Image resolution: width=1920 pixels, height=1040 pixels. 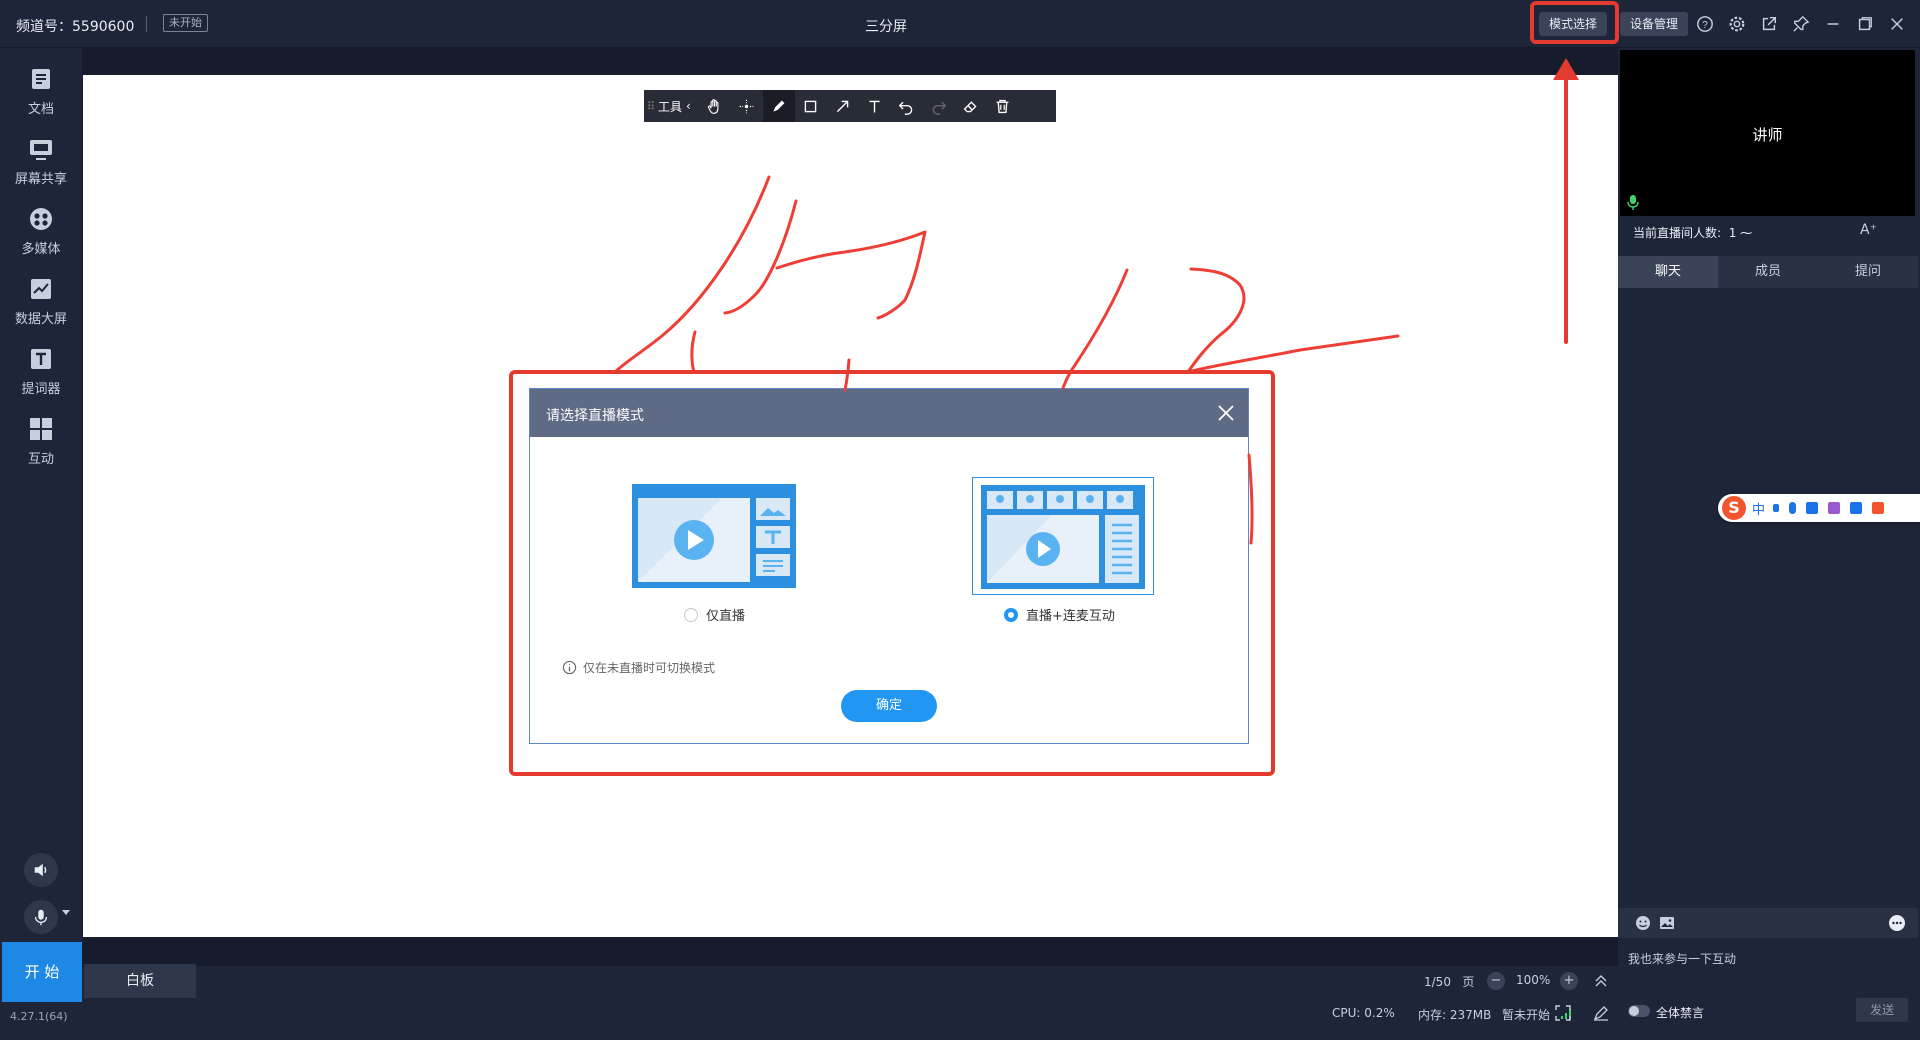 What do you see at coordinates (66, 912) in the screenshot?
I see `chevron-down-icon` at bounding box center [66, 912].